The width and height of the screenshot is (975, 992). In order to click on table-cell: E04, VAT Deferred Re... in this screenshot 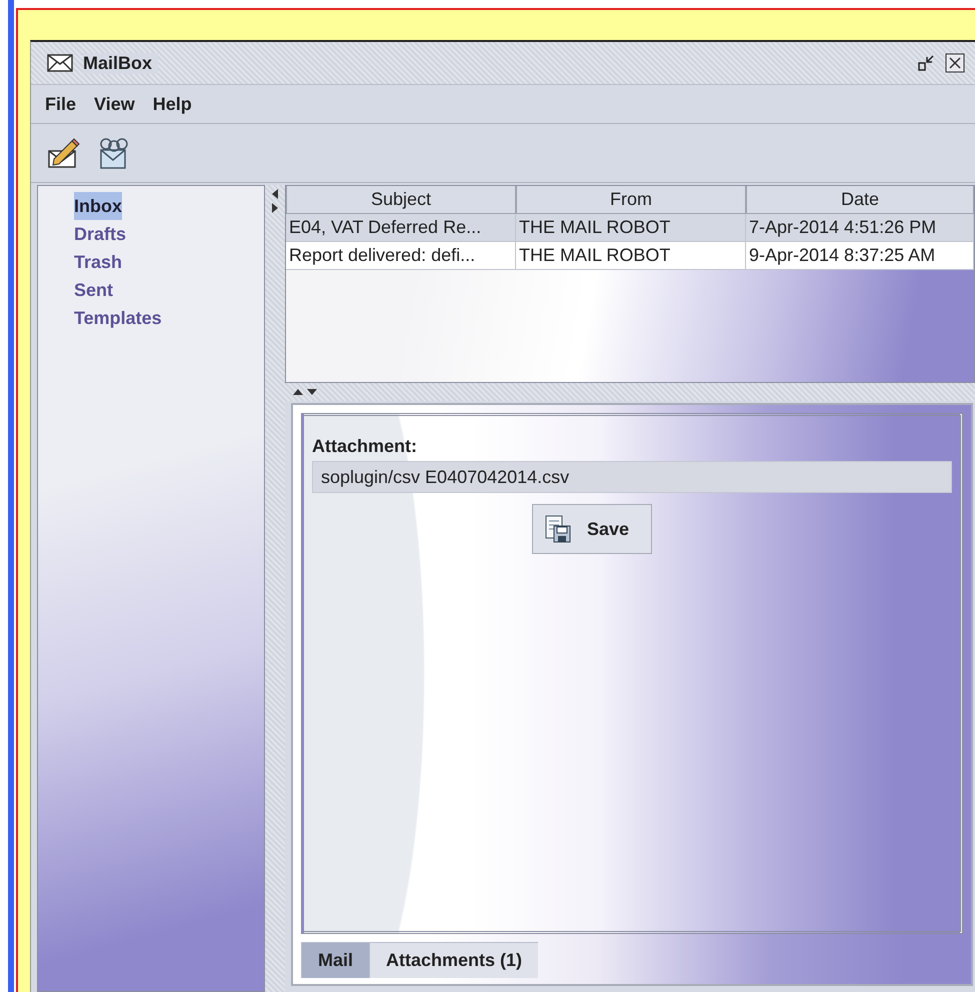, I will do `click(401, 228)`.